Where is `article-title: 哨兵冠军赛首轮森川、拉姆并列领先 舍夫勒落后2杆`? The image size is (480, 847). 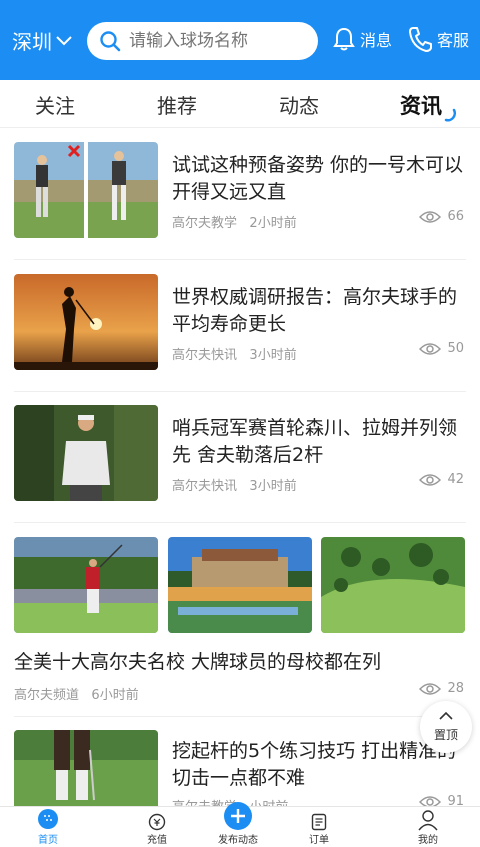 article-title: 哨兵冠军赛首轮森川、拉姆并列领先 舍夫勒落后2杆 is located at coordinates (315, 441).